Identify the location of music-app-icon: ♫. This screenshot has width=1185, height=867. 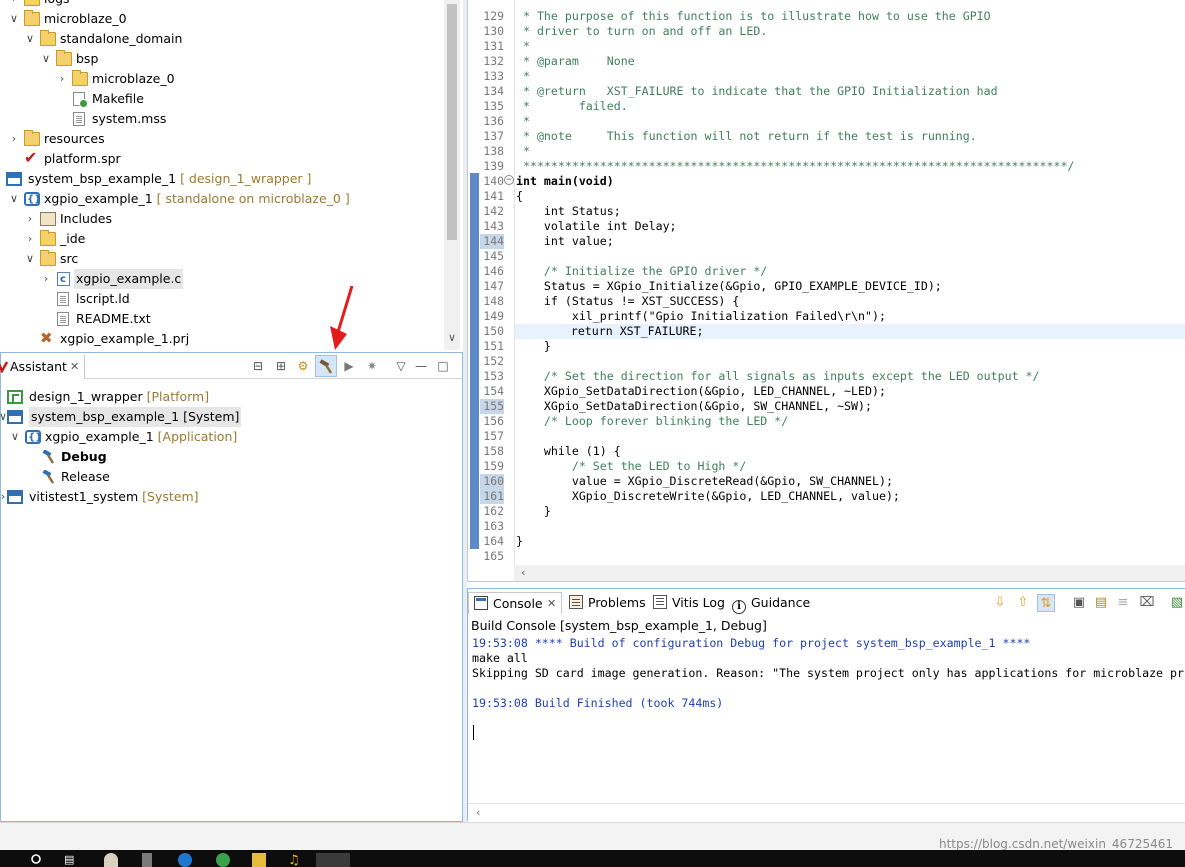
(295, 860).